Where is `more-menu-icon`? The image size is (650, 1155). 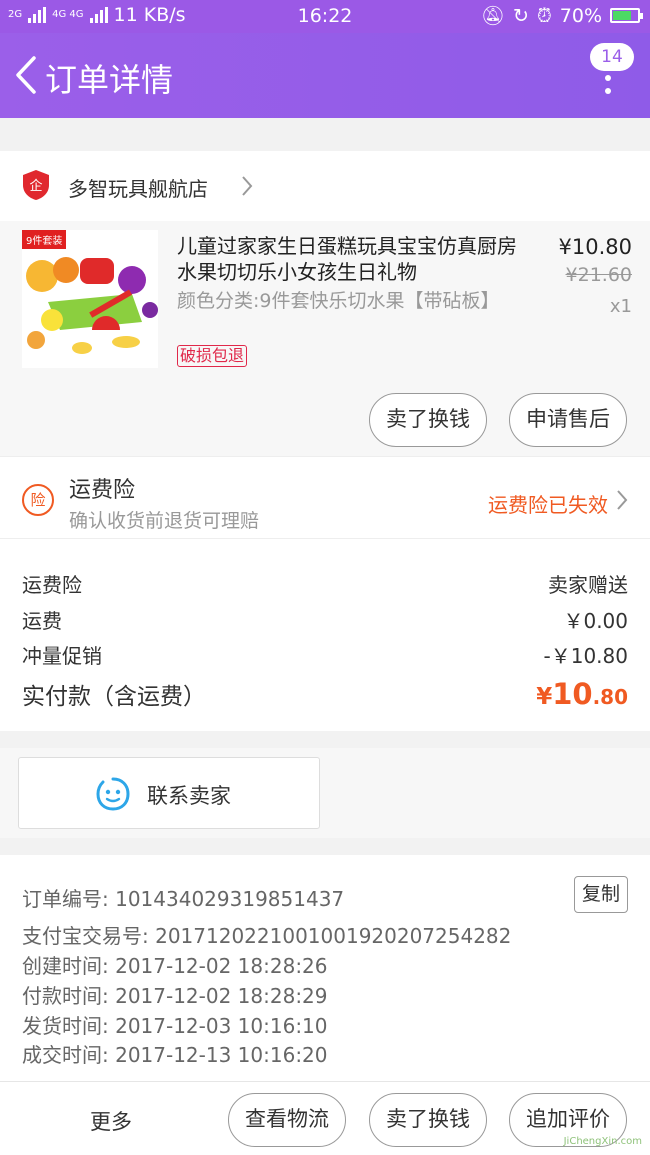 more-menu-icon is located at coordinates (608, 84).